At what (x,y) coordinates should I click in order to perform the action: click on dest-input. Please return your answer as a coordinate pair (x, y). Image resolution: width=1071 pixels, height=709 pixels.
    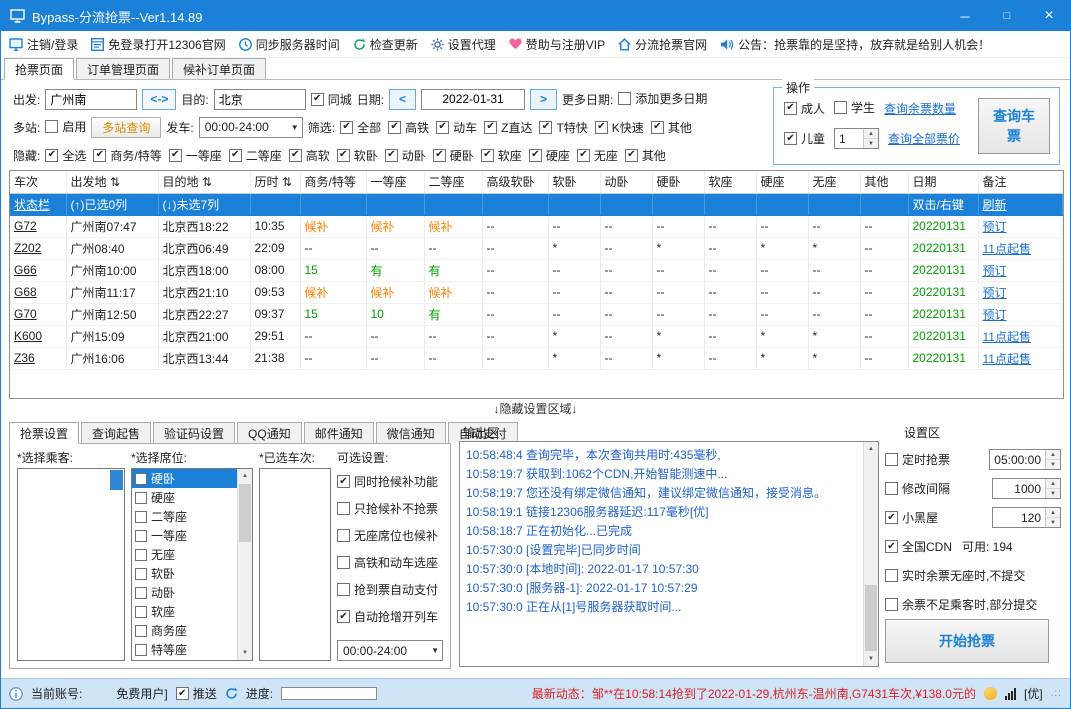
    Looking at the image, I should click on (259, 99).